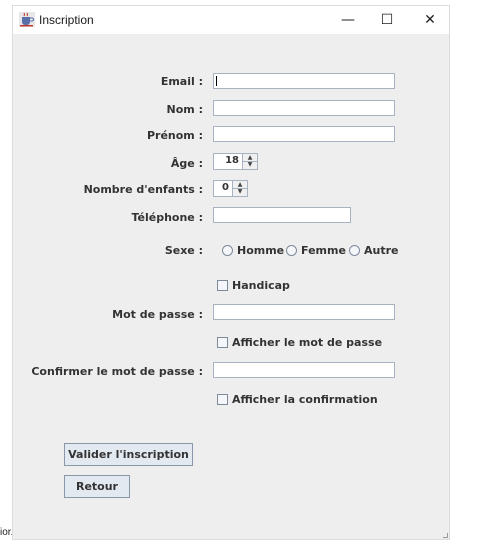 The image size is (493, 542). I want to click on handicap-checkbox, so click(222, 285).